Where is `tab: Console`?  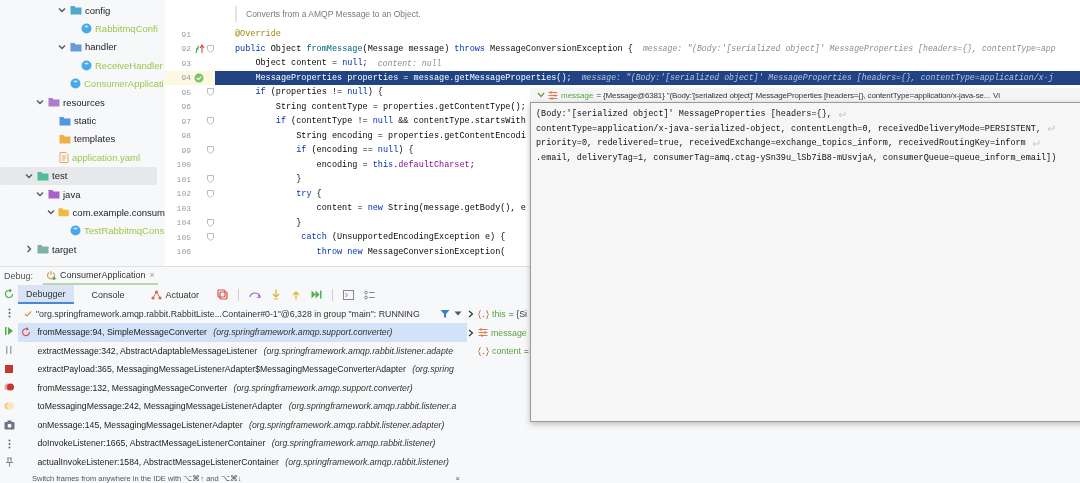 tab: Console is located at coordinates (108, 294).